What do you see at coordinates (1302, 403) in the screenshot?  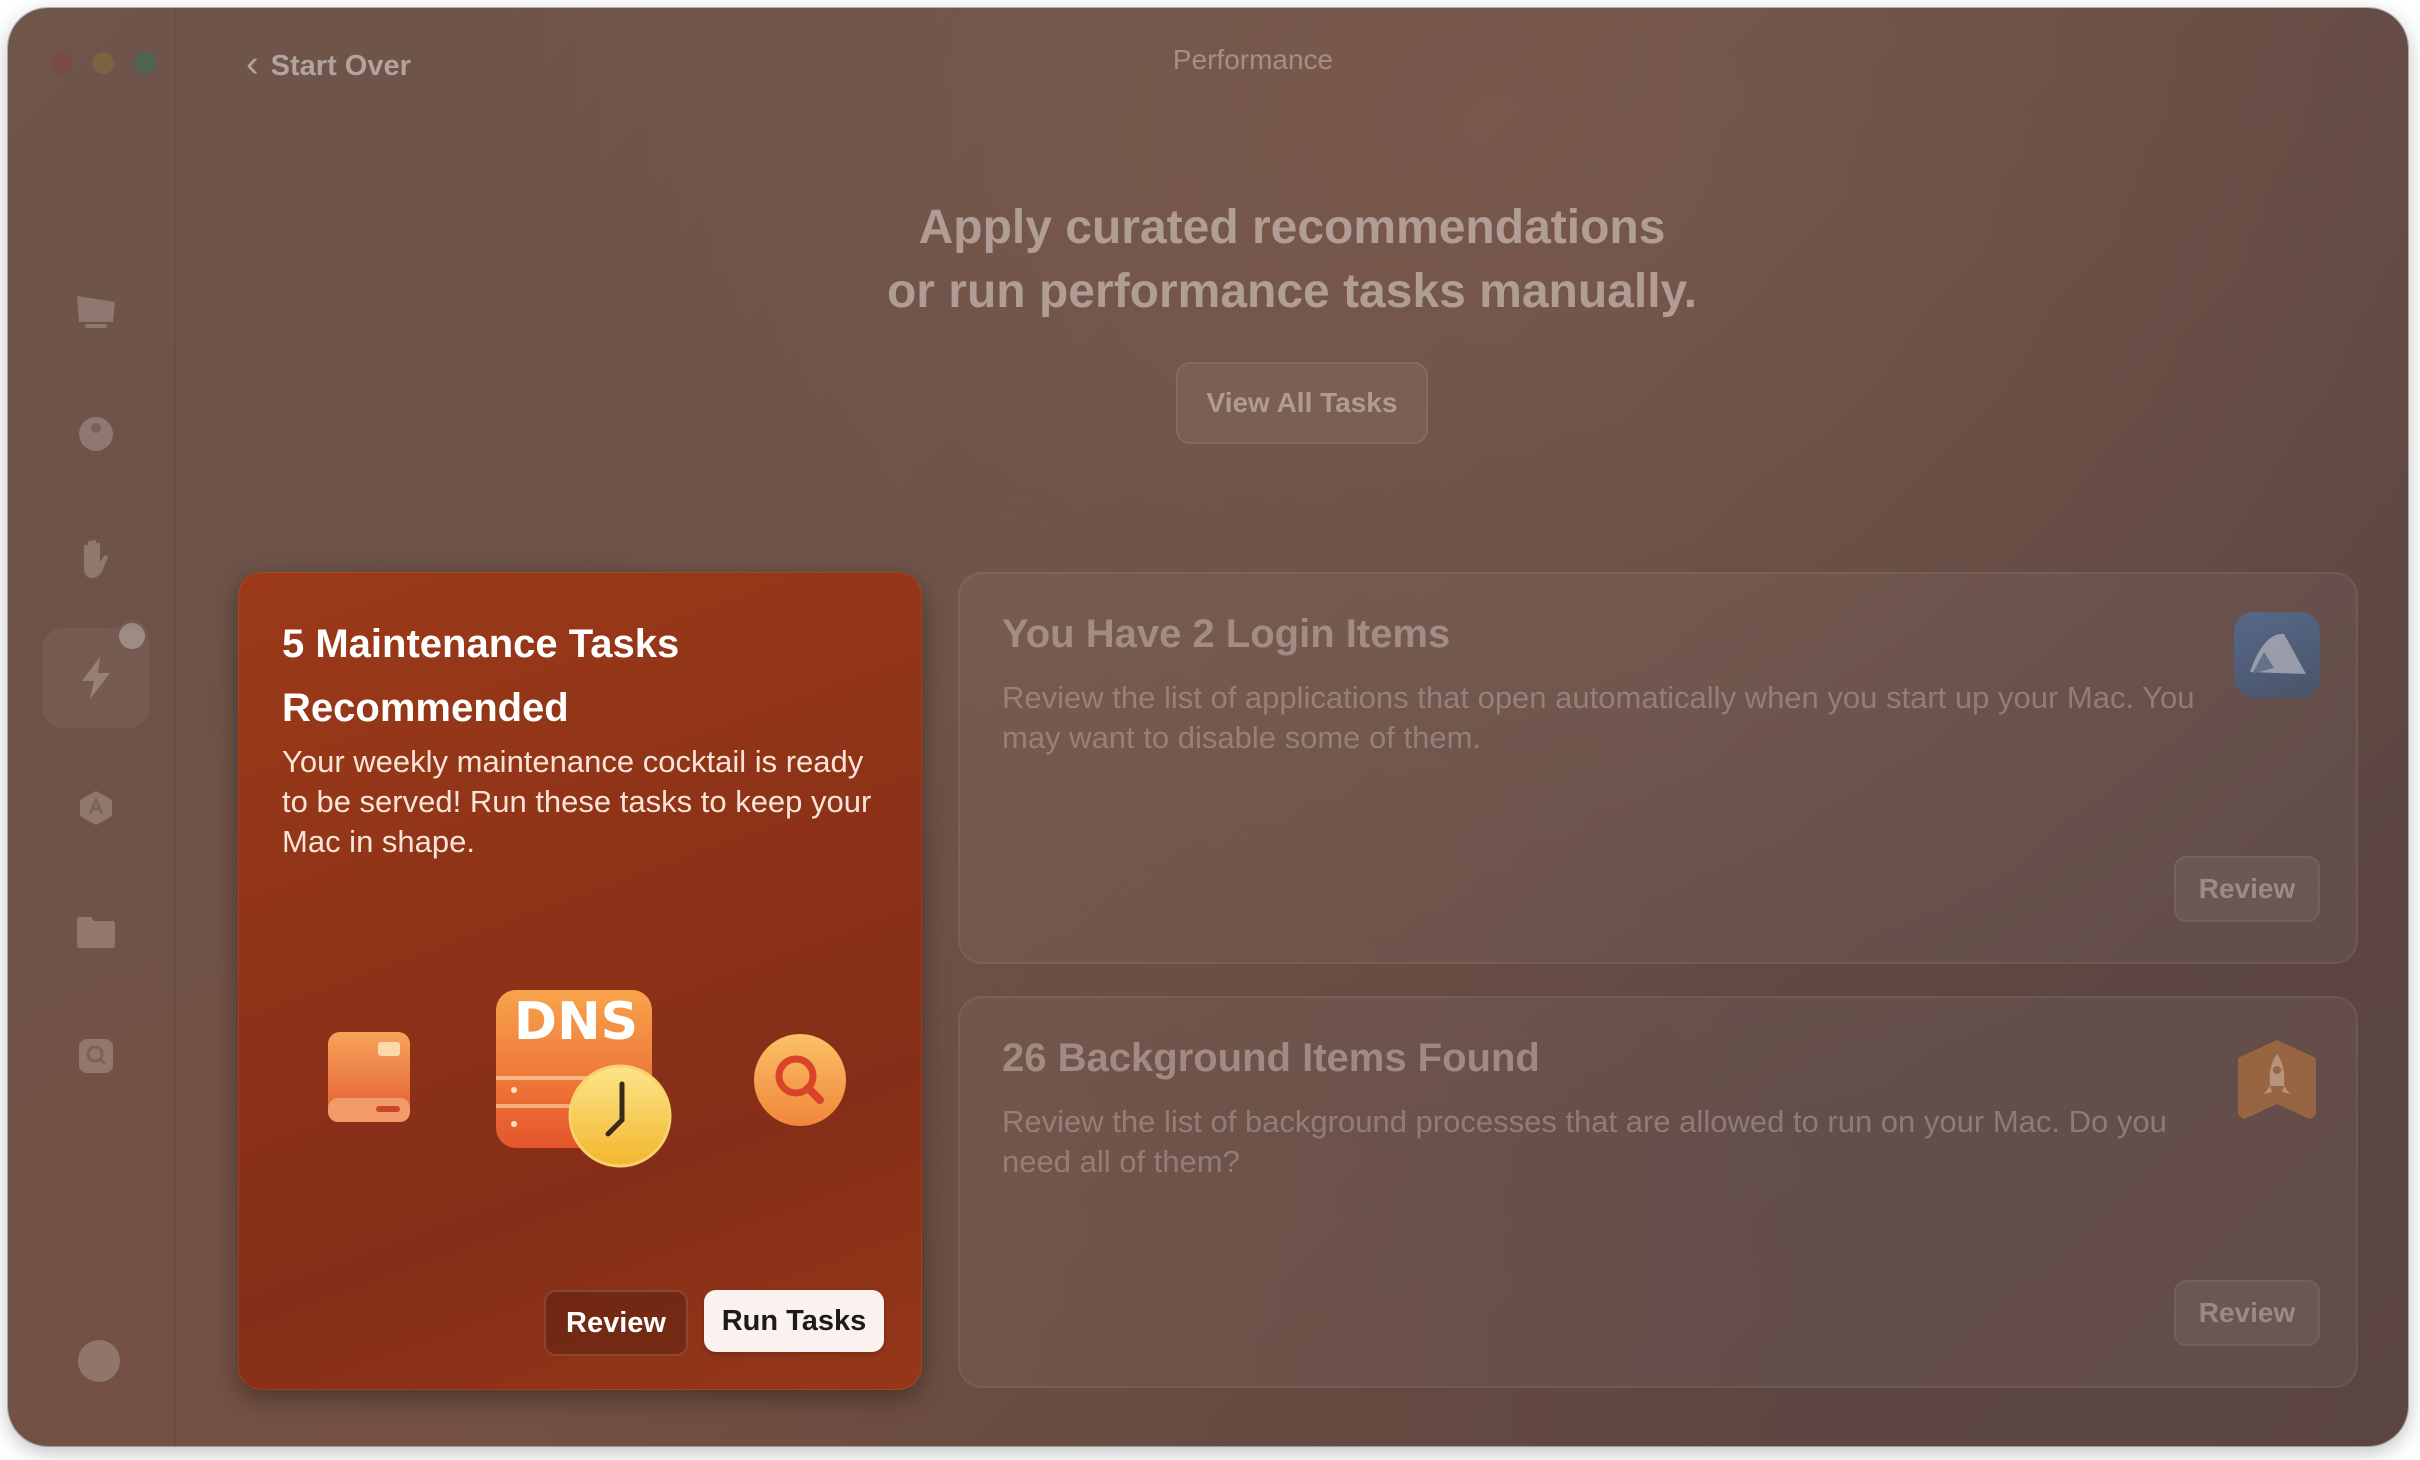 I see `view-all-tasks-button: View All Tasks` at bounding box center [1302, 403].